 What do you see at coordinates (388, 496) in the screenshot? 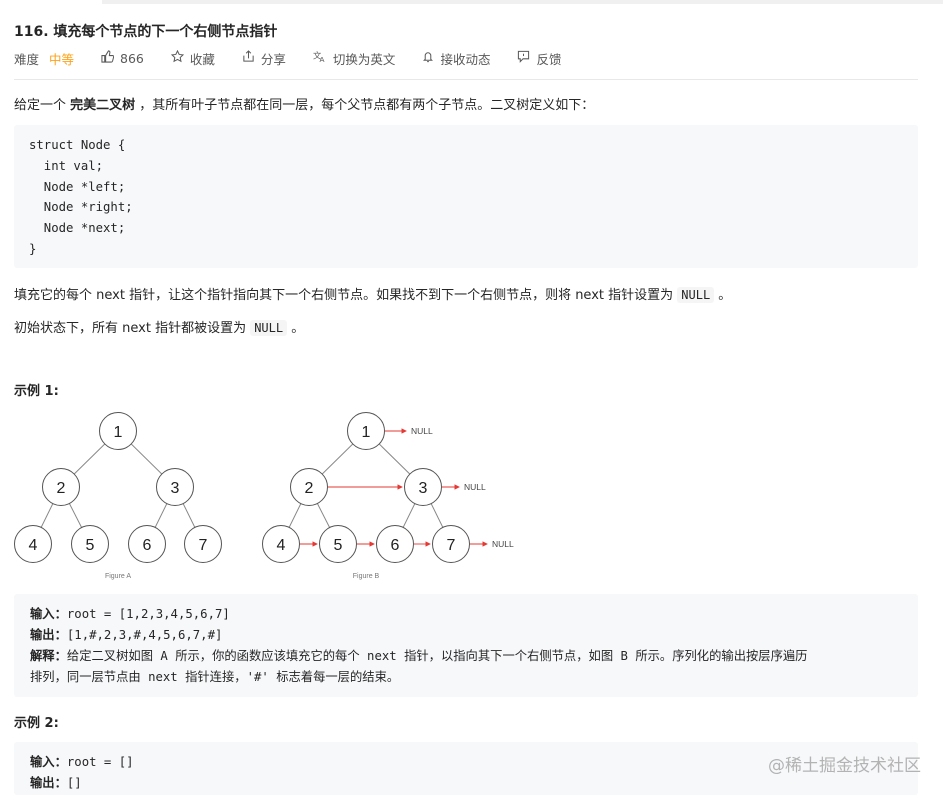
I see `tree-figure-b: 1 2 3 4 5 6 7 NULL NULL NULL Figure B` at bounding box center [388, 496].